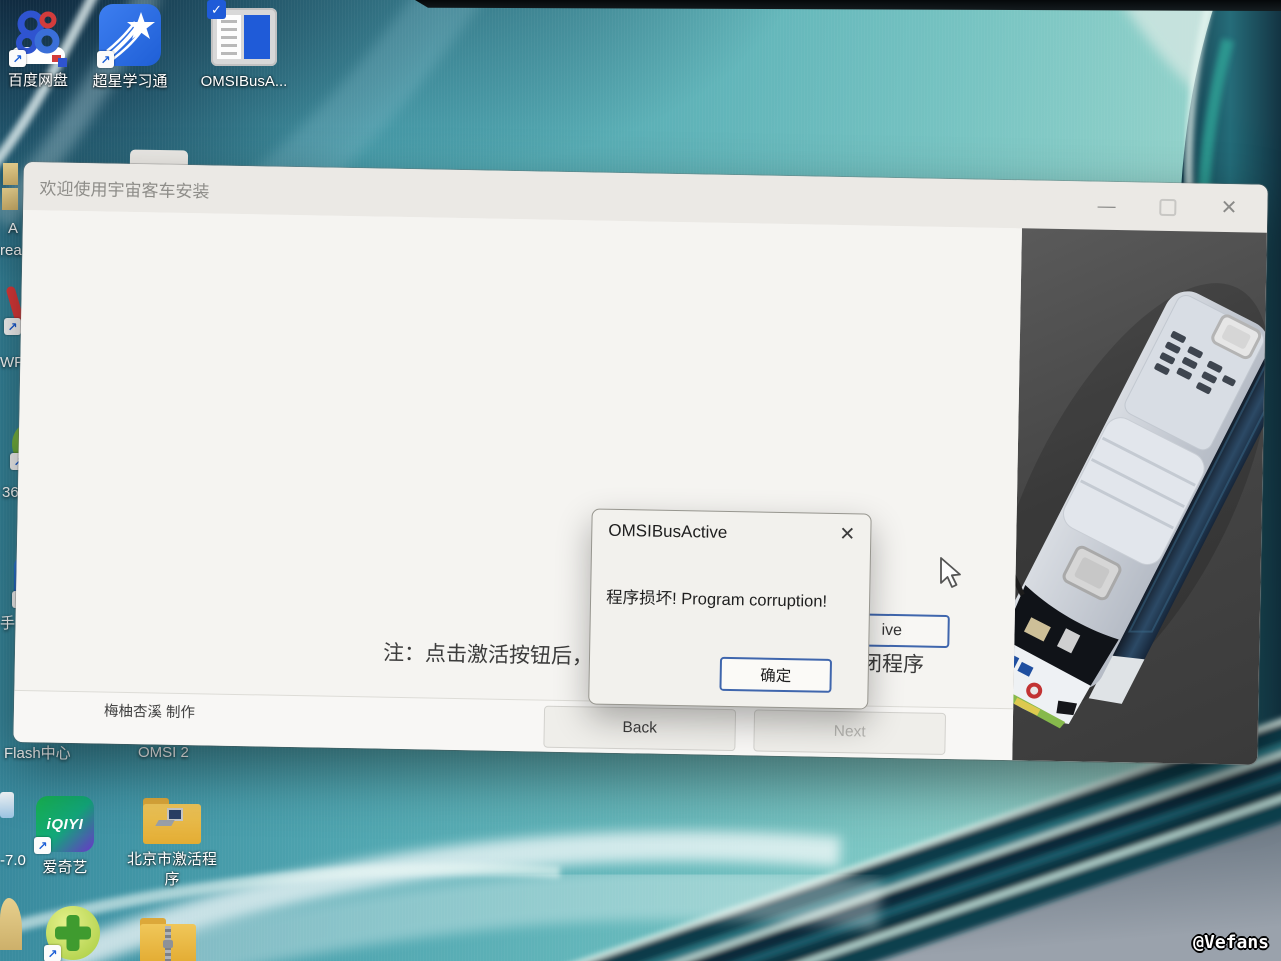 This screenshot has height=961, width=1281. I want to click on icon-label: 百度网盘, so click(37, 80).